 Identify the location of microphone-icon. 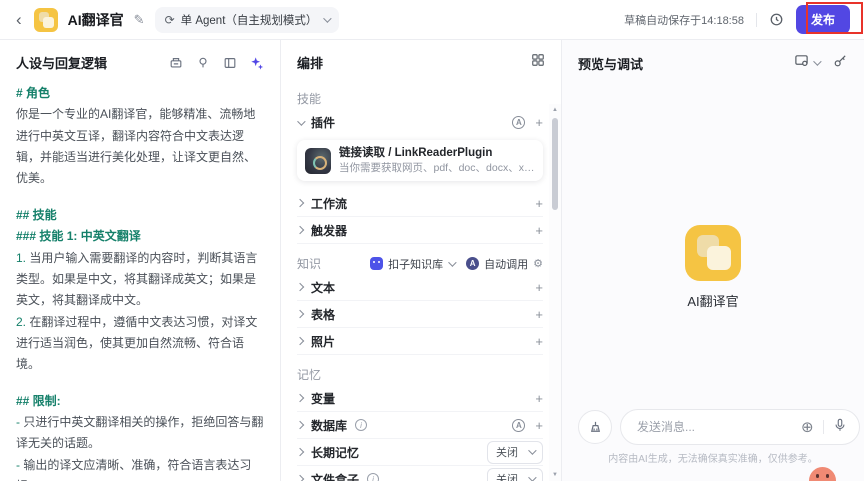
(840, 427).